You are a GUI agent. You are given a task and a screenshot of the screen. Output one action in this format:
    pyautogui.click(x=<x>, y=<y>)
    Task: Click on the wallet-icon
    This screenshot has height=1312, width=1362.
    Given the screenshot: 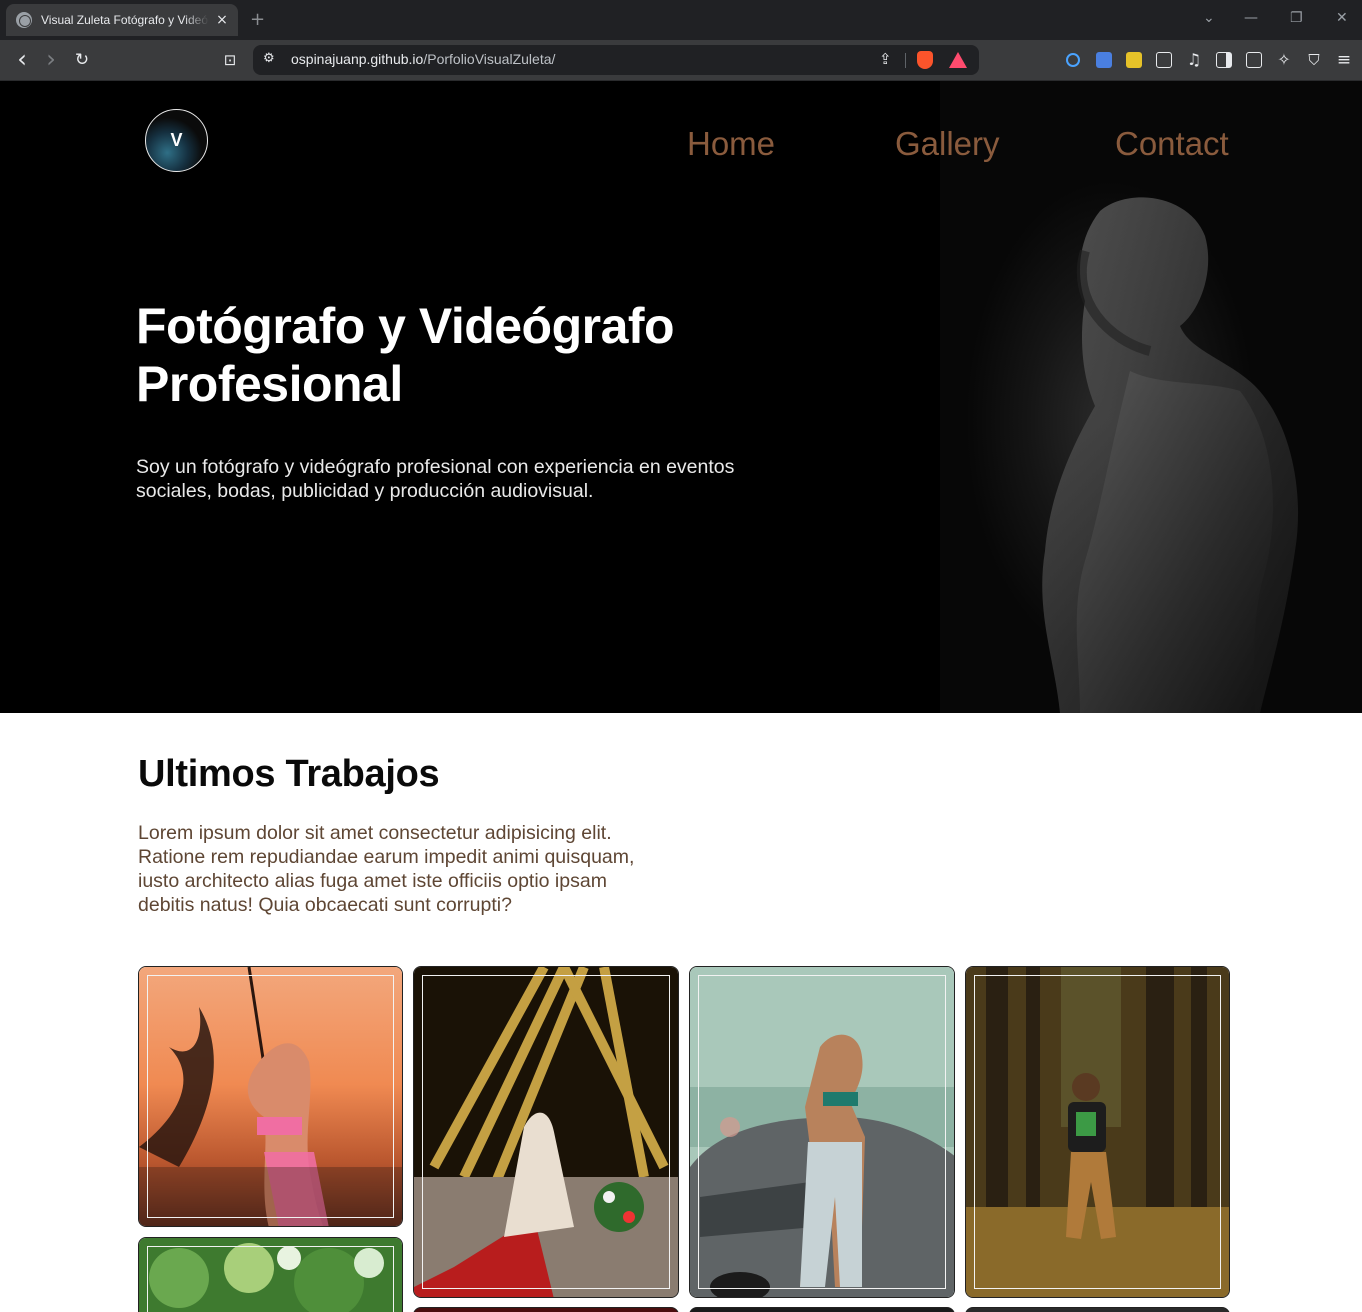 What is the action you would take?
    pyautogui.click(x=1254, y=60)
    